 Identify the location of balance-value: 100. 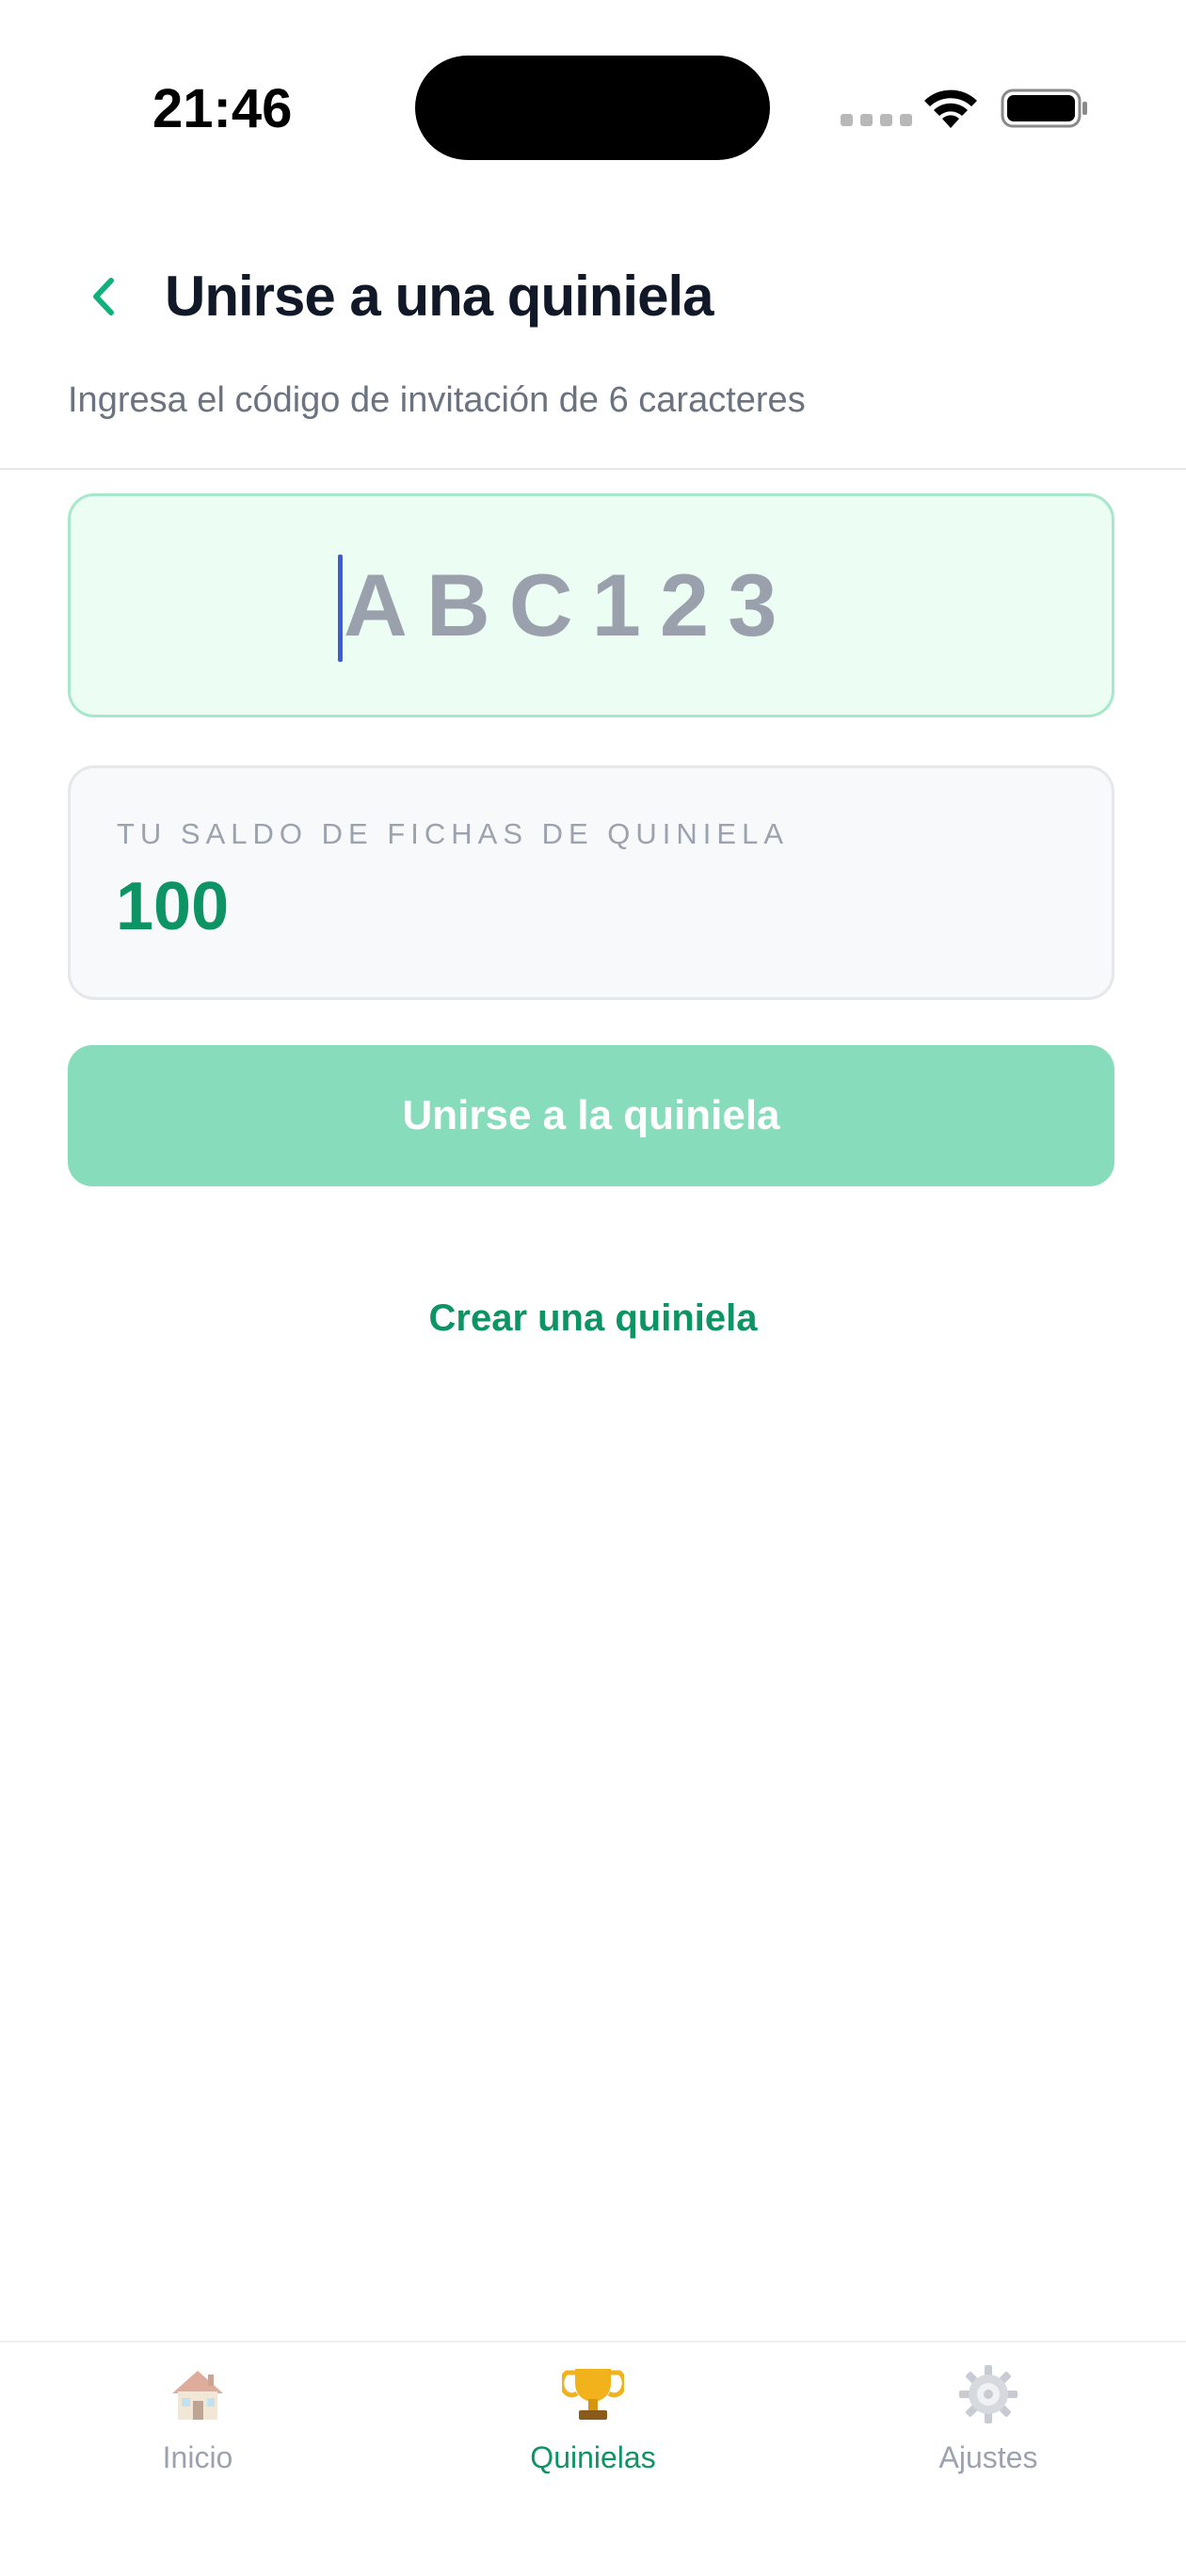
(173, 906).